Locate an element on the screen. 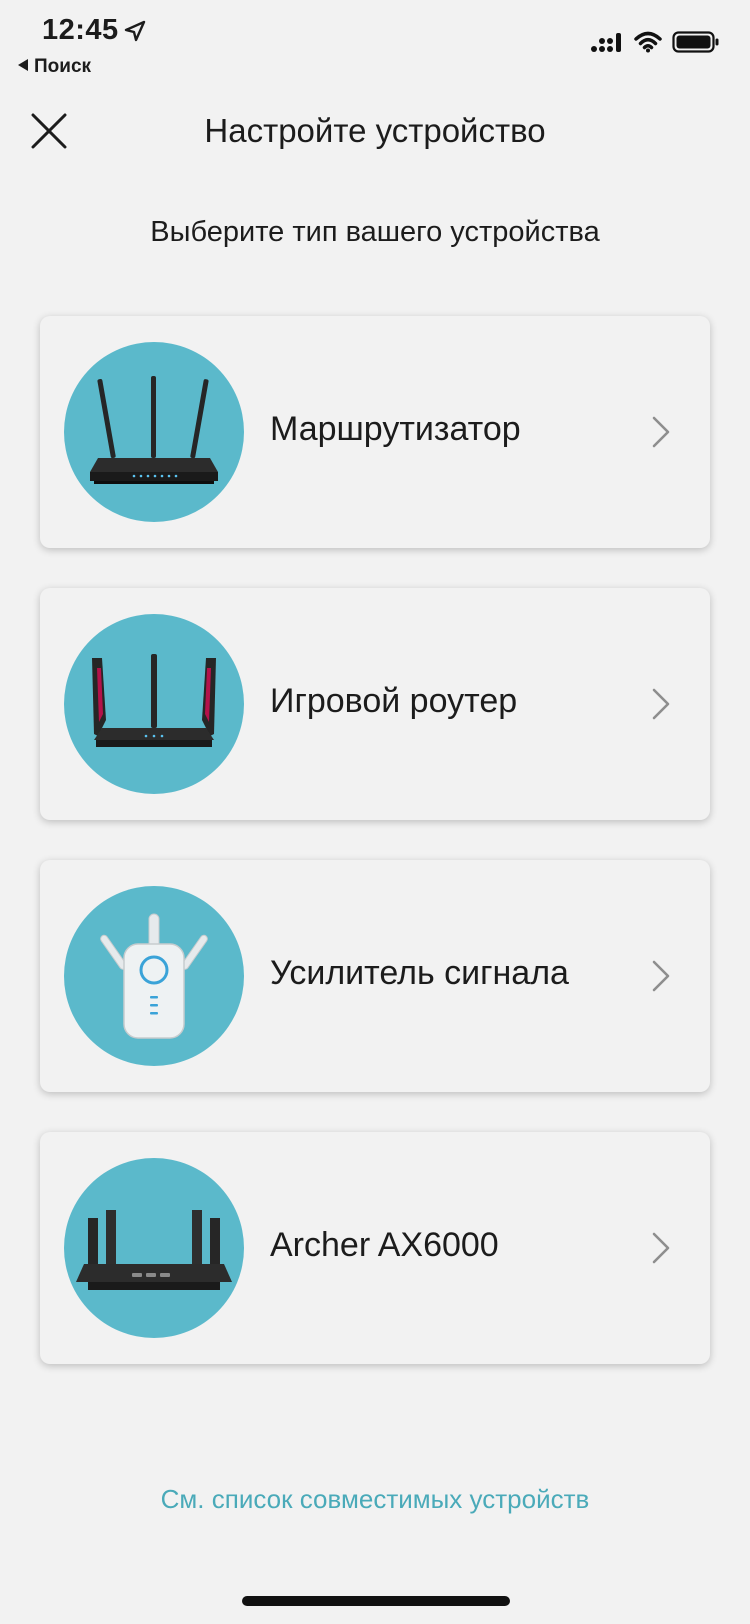 This screenshot has height=1624, width=750. page-title: Настройте устройство is located at coordinates (375, 130).